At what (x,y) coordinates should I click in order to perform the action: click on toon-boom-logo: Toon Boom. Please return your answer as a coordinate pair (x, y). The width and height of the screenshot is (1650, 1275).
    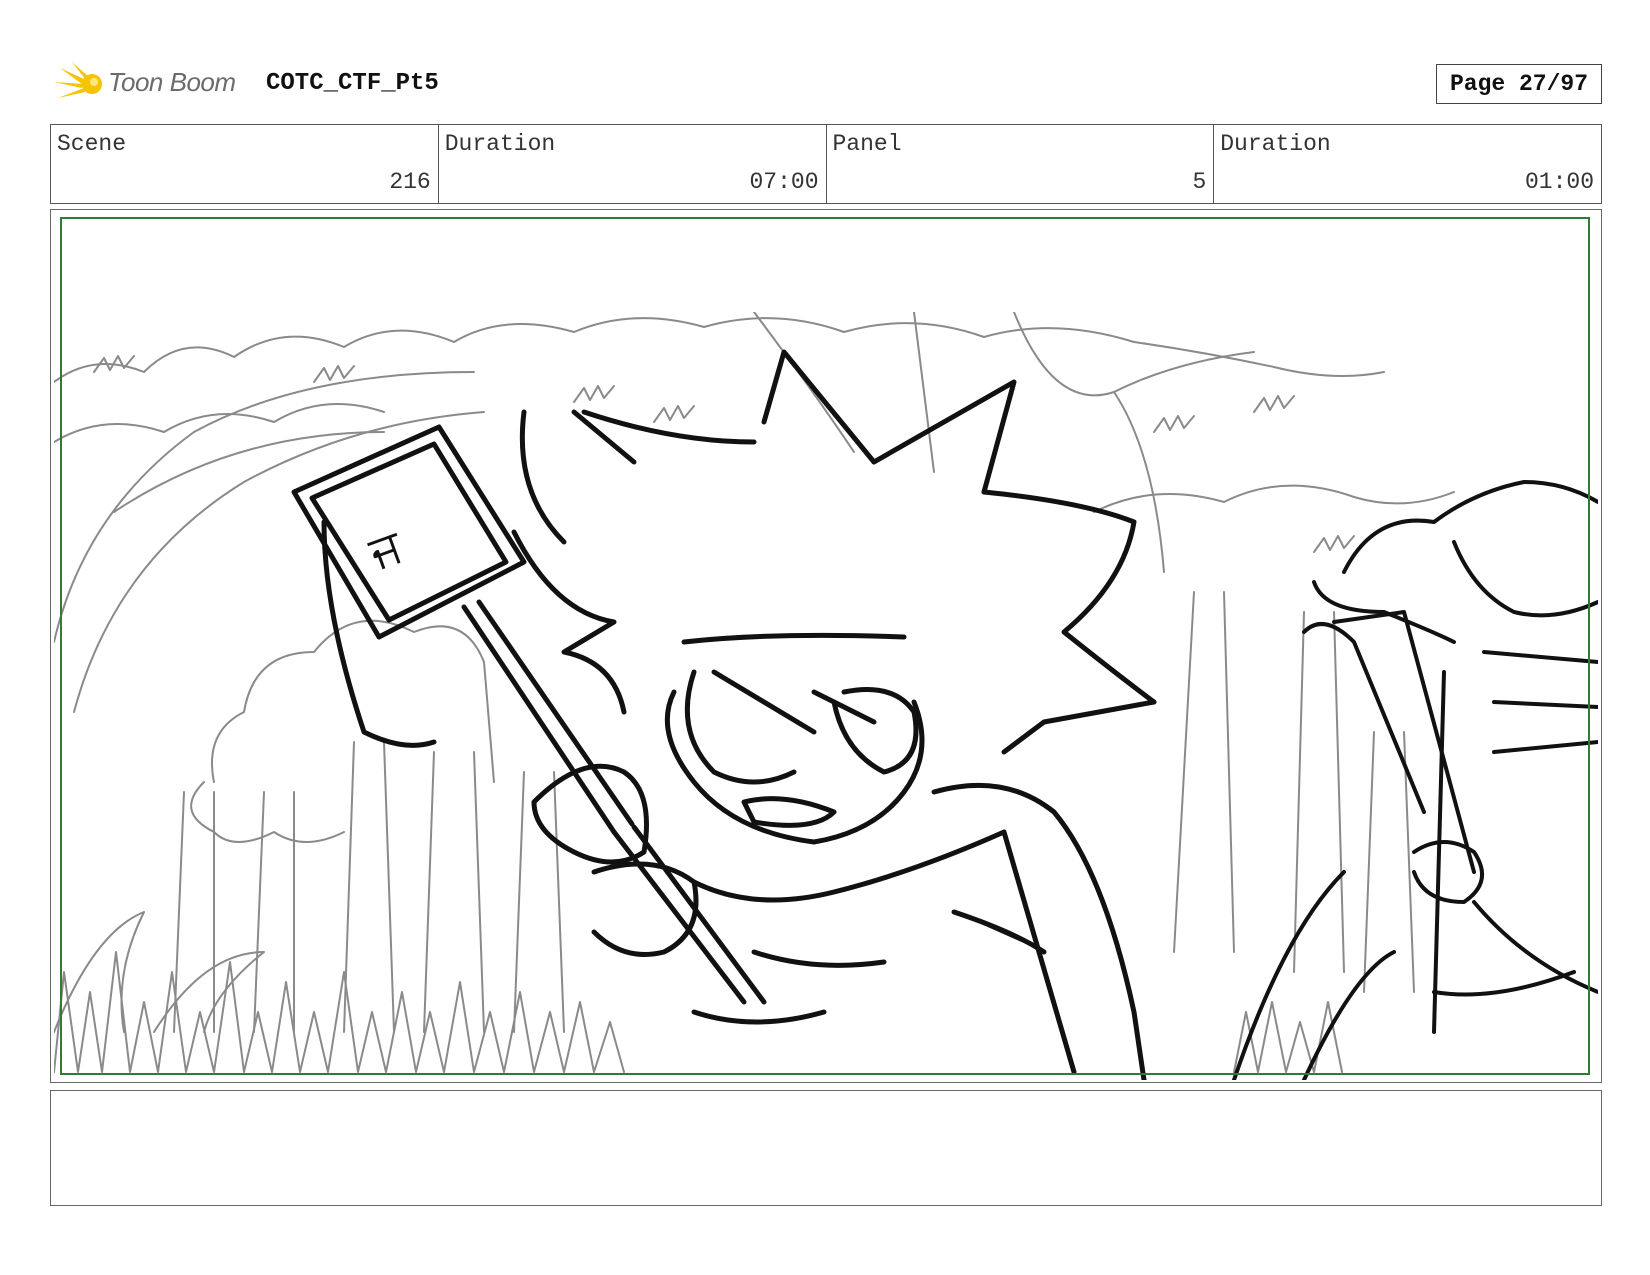
    Looking at the image, I should click on (147, 84).